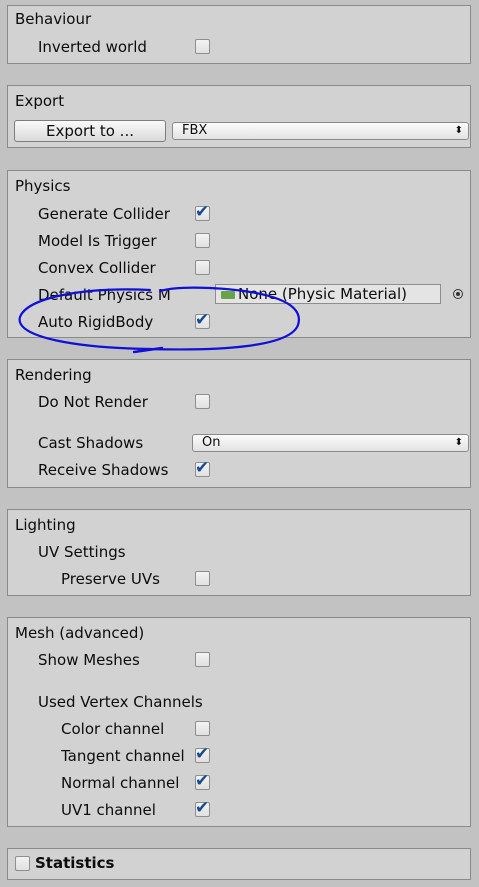 The width and height of the screenshot is (479, 887). Describe the element at coordinates (43, 186) in the screenshot. I see `physics-title: Physics` at that location.